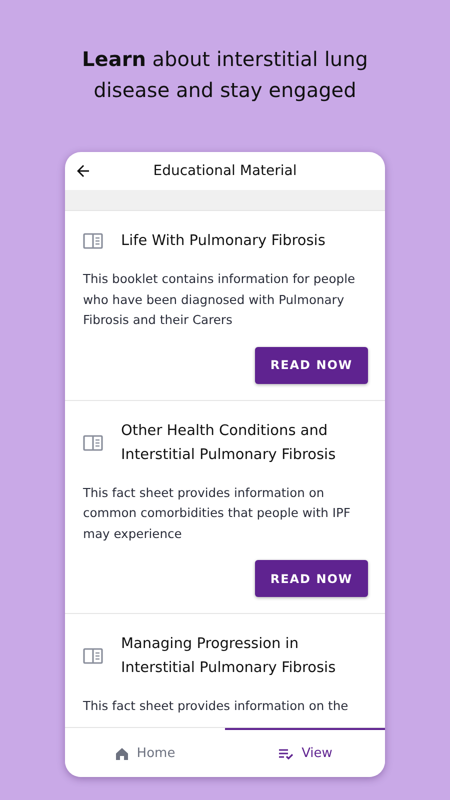 This screenshot has width=450, height=800. I want to click on screen-title: Educational Material, so click(225, 171).